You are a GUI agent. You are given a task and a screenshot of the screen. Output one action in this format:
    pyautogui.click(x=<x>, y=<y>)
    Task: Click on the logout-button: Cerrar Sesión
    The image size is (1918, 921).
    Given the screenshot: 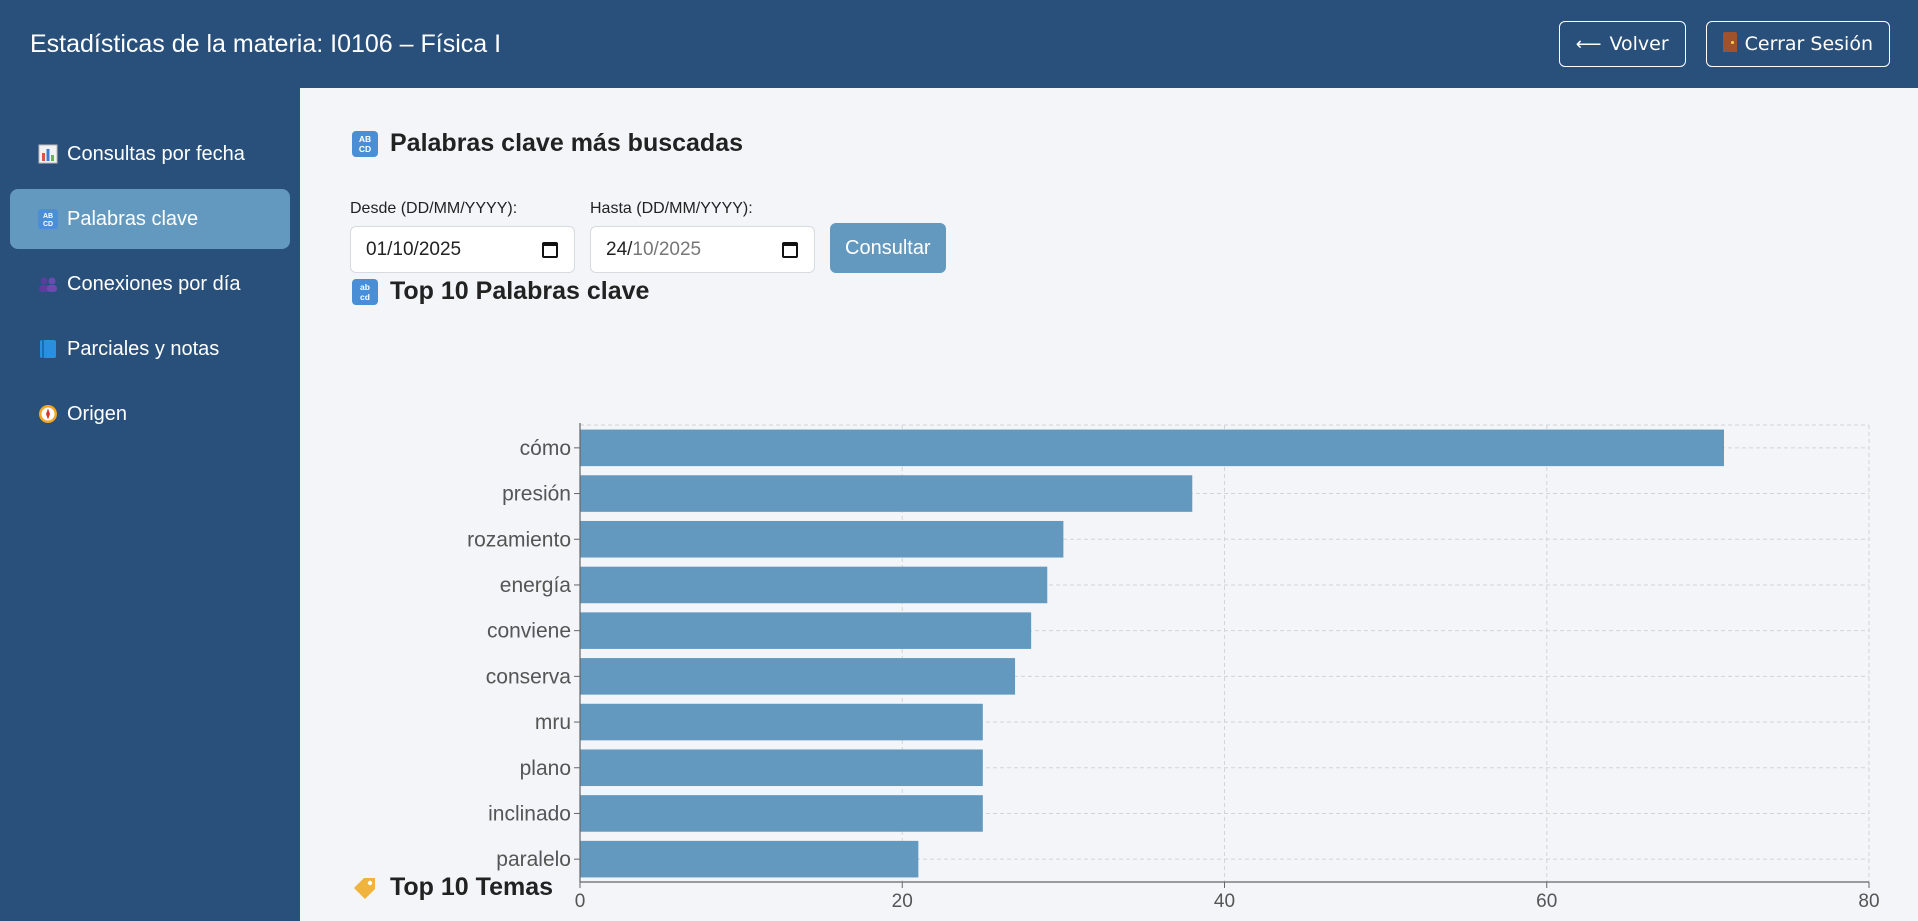 What is the action you would take?
    pyautogui.click(x=1797, y=44)
    